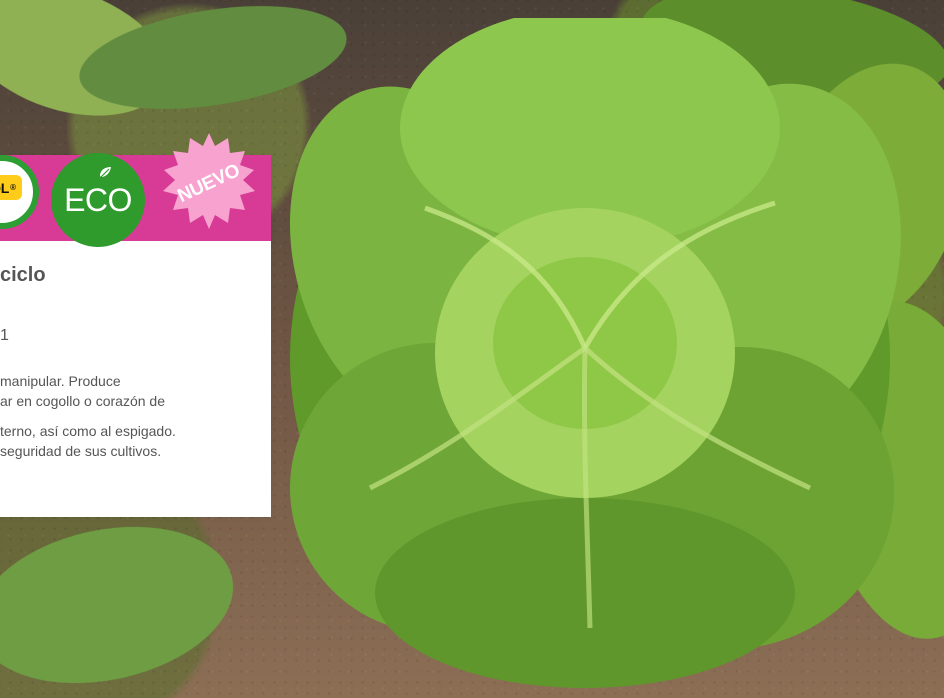  I want to click on eco-badge-label: ECO, so click(98, 199).